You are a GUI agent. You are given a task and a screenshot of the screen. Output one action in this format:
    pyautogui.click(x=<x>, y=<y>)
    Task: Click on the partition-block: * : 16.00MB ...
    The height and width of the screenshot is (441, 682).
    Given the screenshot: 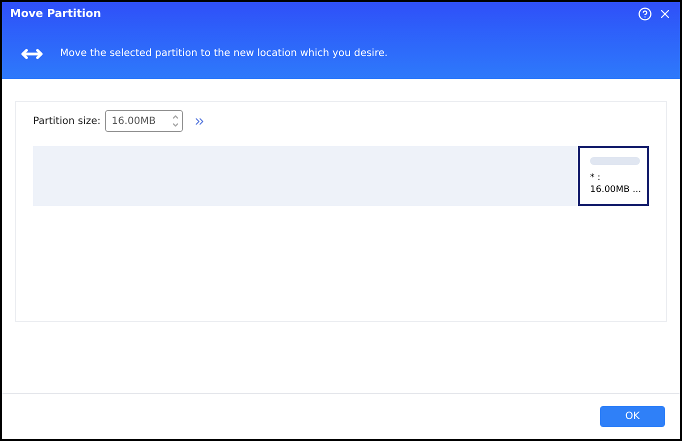 What is the action you would take?
    pyautogui.click(x=613, y=176)
    